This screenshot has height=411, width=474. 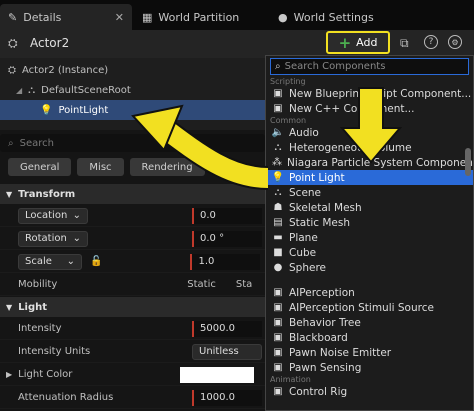 I want to click on arrow-curved-annotation, so click(x=200, y=147).